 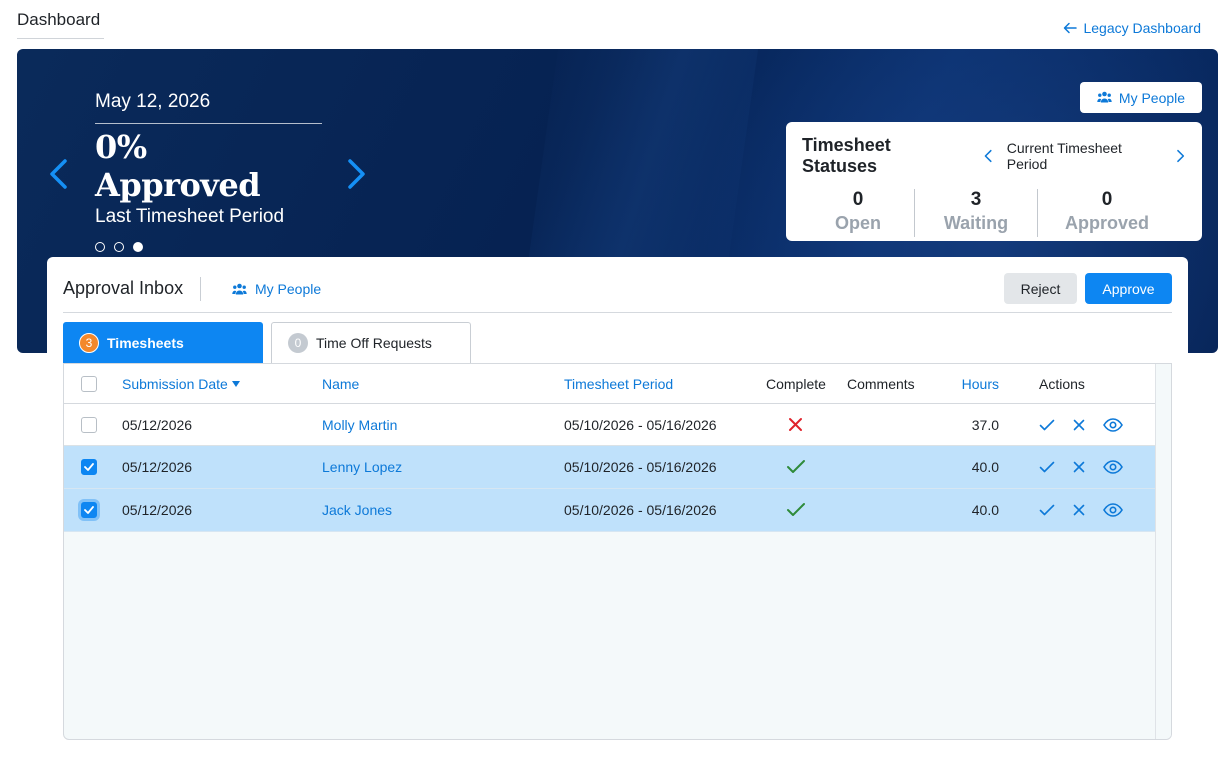 I want to click on column-header-submission-date: Submission Date, so click(x=181, y=384).